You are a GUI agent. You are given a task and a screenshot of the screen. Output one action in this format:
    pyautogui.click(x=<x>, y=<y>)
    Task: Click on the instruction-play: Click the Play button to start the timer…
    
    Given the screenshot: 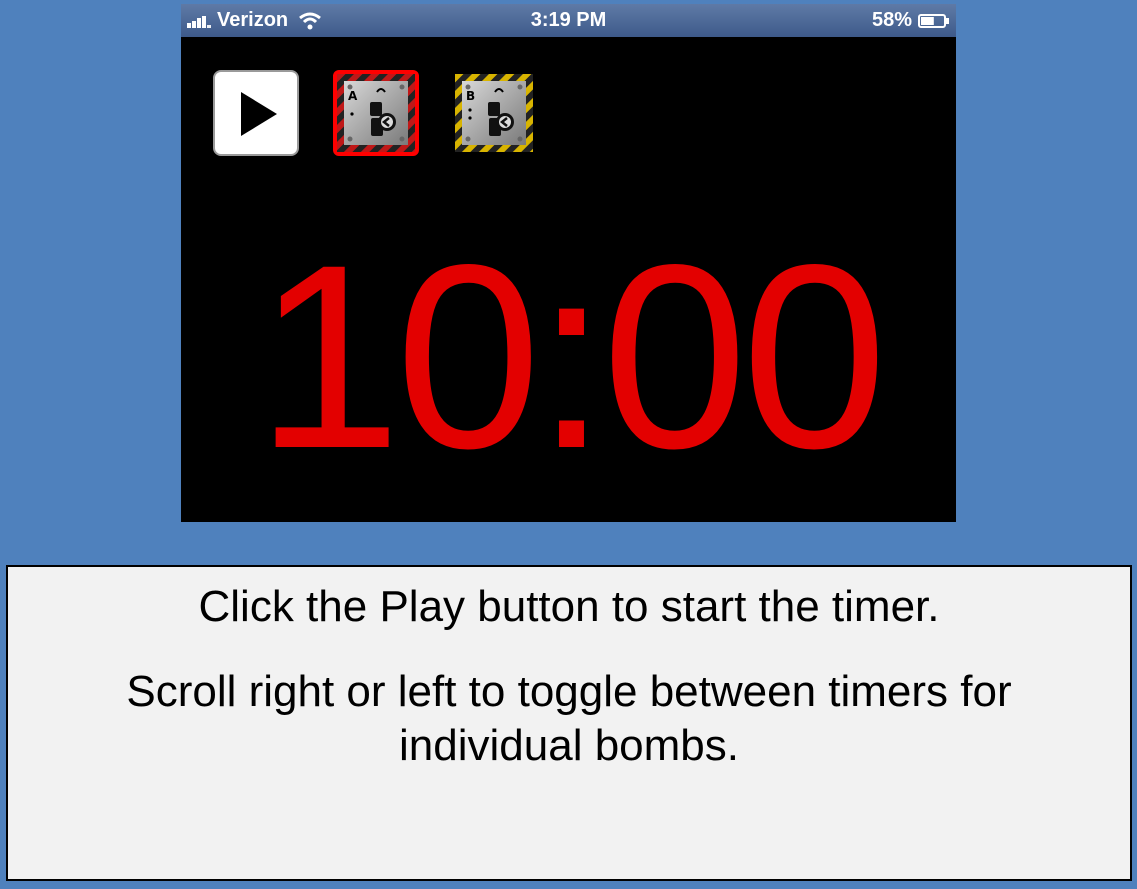 What is the action you would take?
    pyautogui.click(x=569, y=606)
    